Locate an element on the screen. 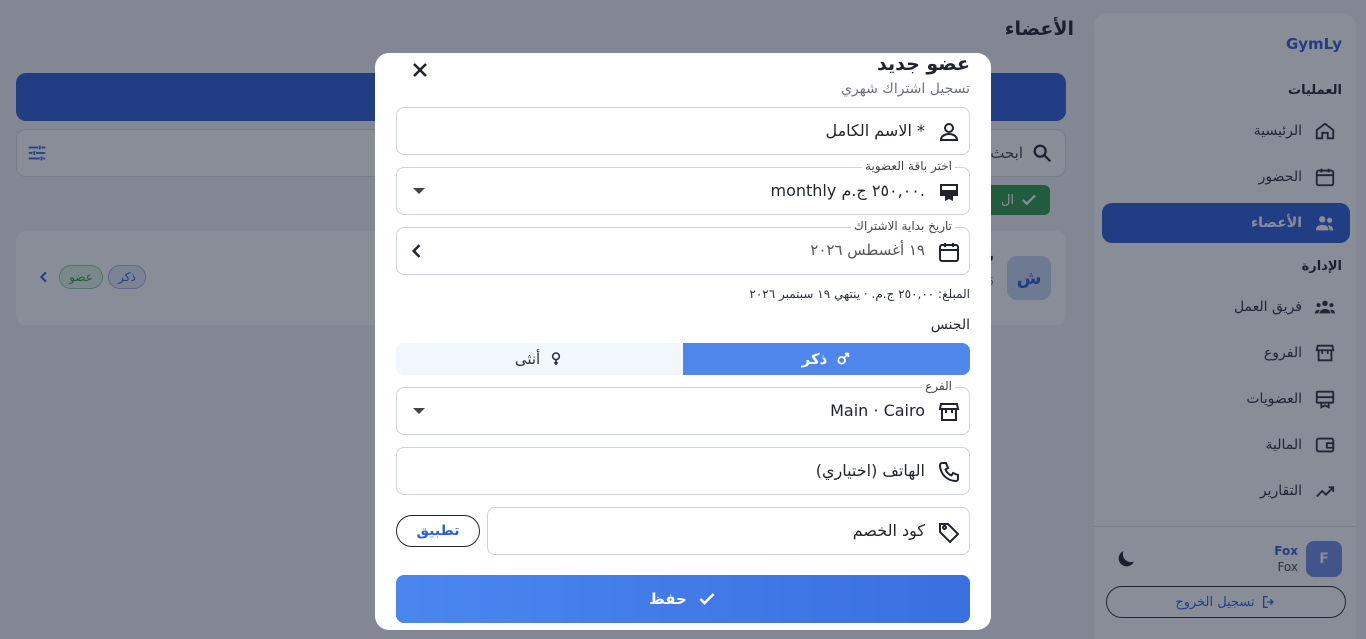 This screenshot has width=1366, height=639. full-name-field: الاسم الكامل * is located at coordinates (683, 131).